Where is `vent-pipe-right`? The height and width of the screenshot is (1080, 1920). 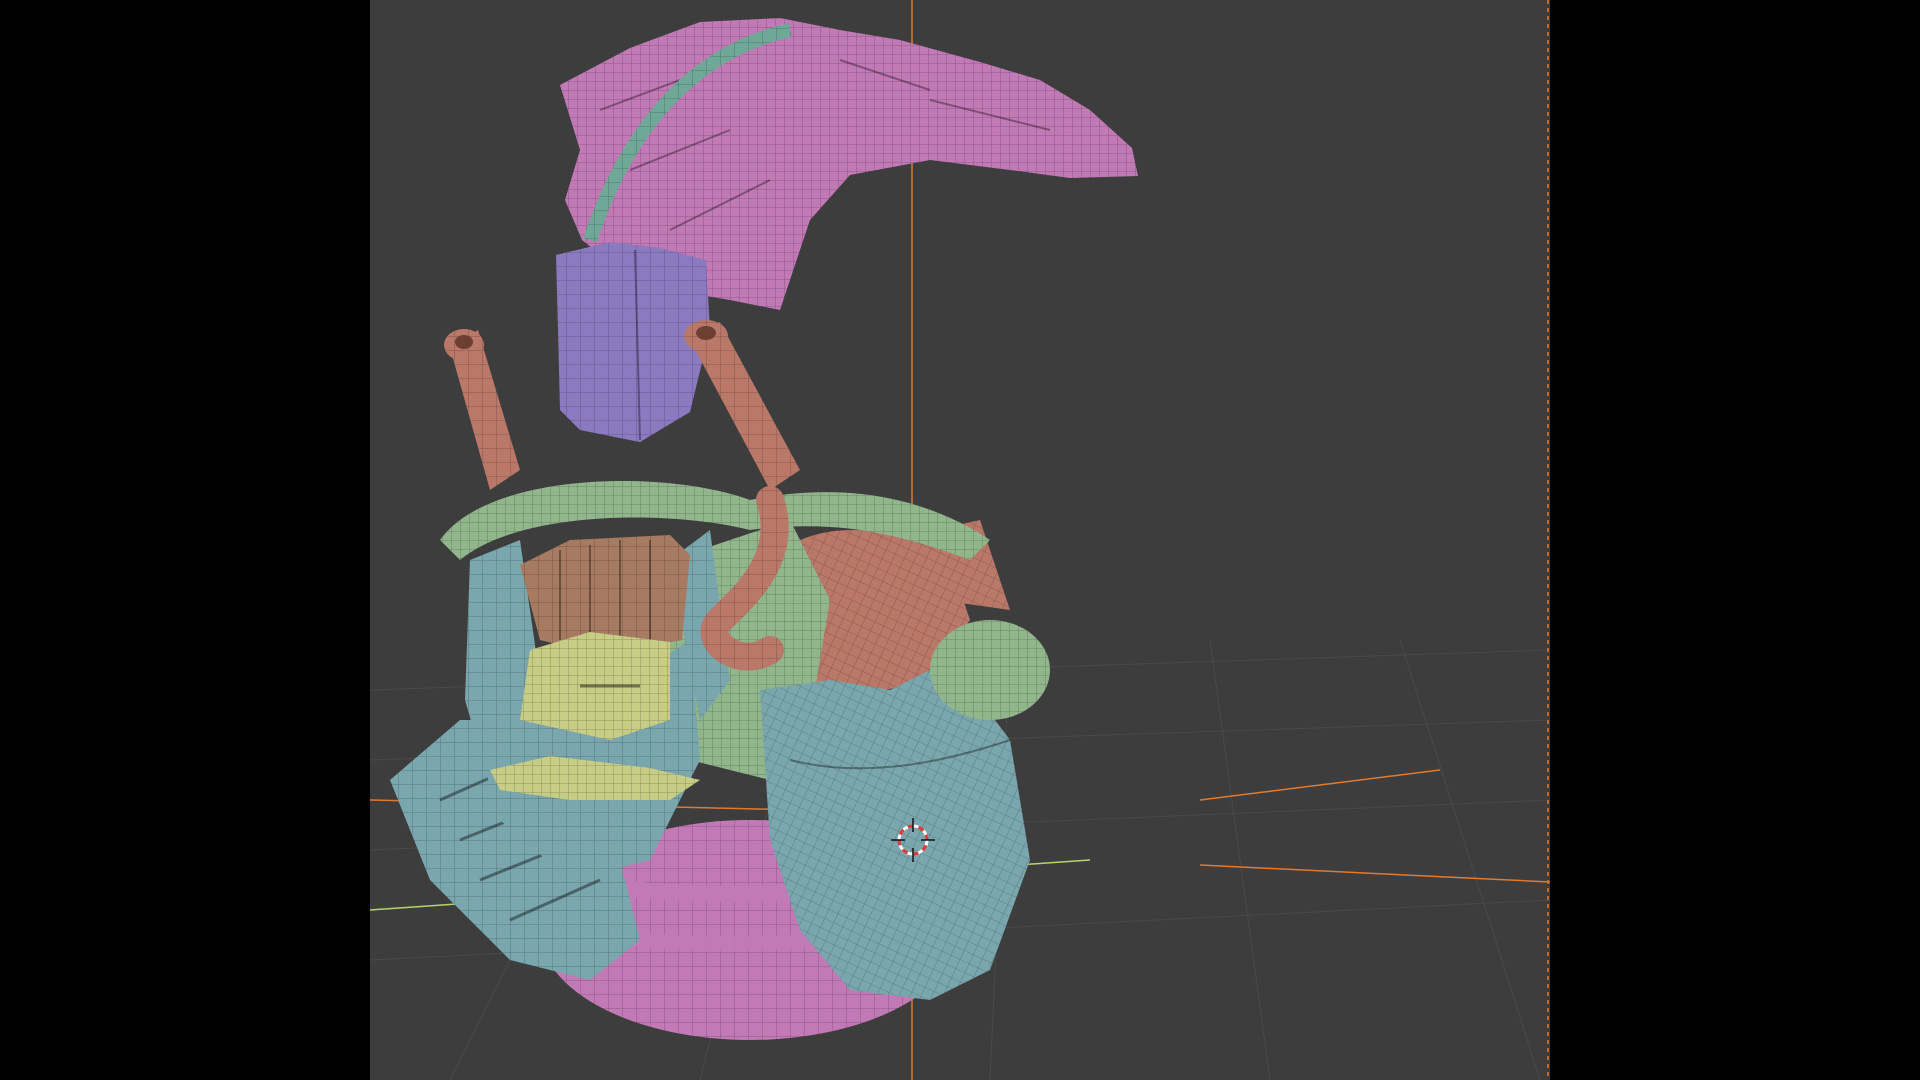 vent-pipe-right is located at coordinates (742, 405).